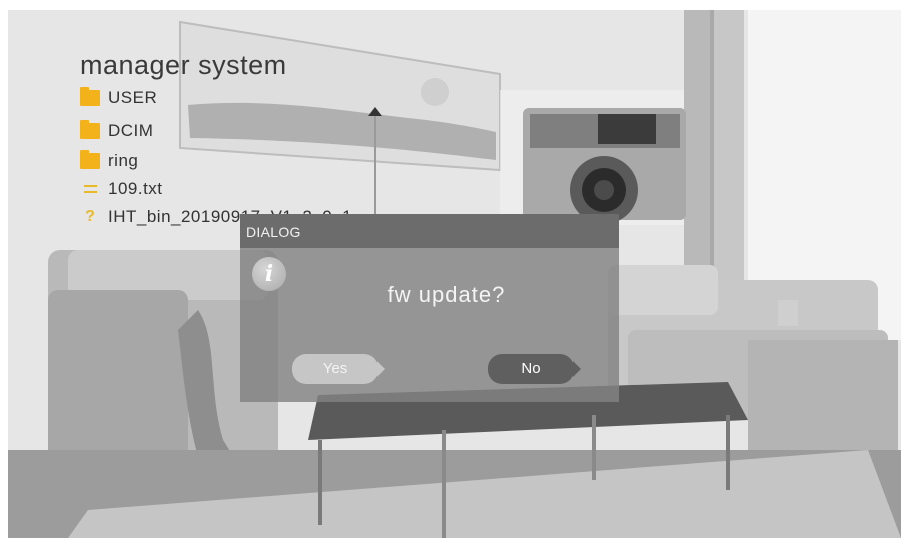  Describe the element at coordinates (90, 189) in the screenshot. I see `text-file-icon` at that location.